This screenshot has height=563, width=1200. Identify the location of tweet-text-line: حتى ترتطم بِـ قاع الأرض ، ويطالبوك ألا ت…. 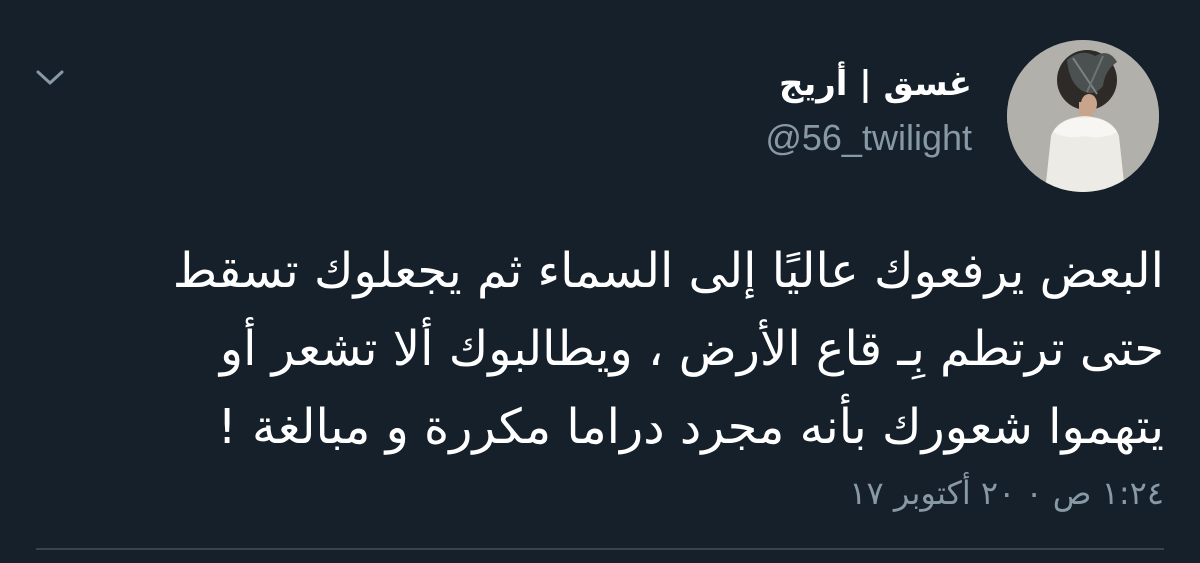
(691, 349).